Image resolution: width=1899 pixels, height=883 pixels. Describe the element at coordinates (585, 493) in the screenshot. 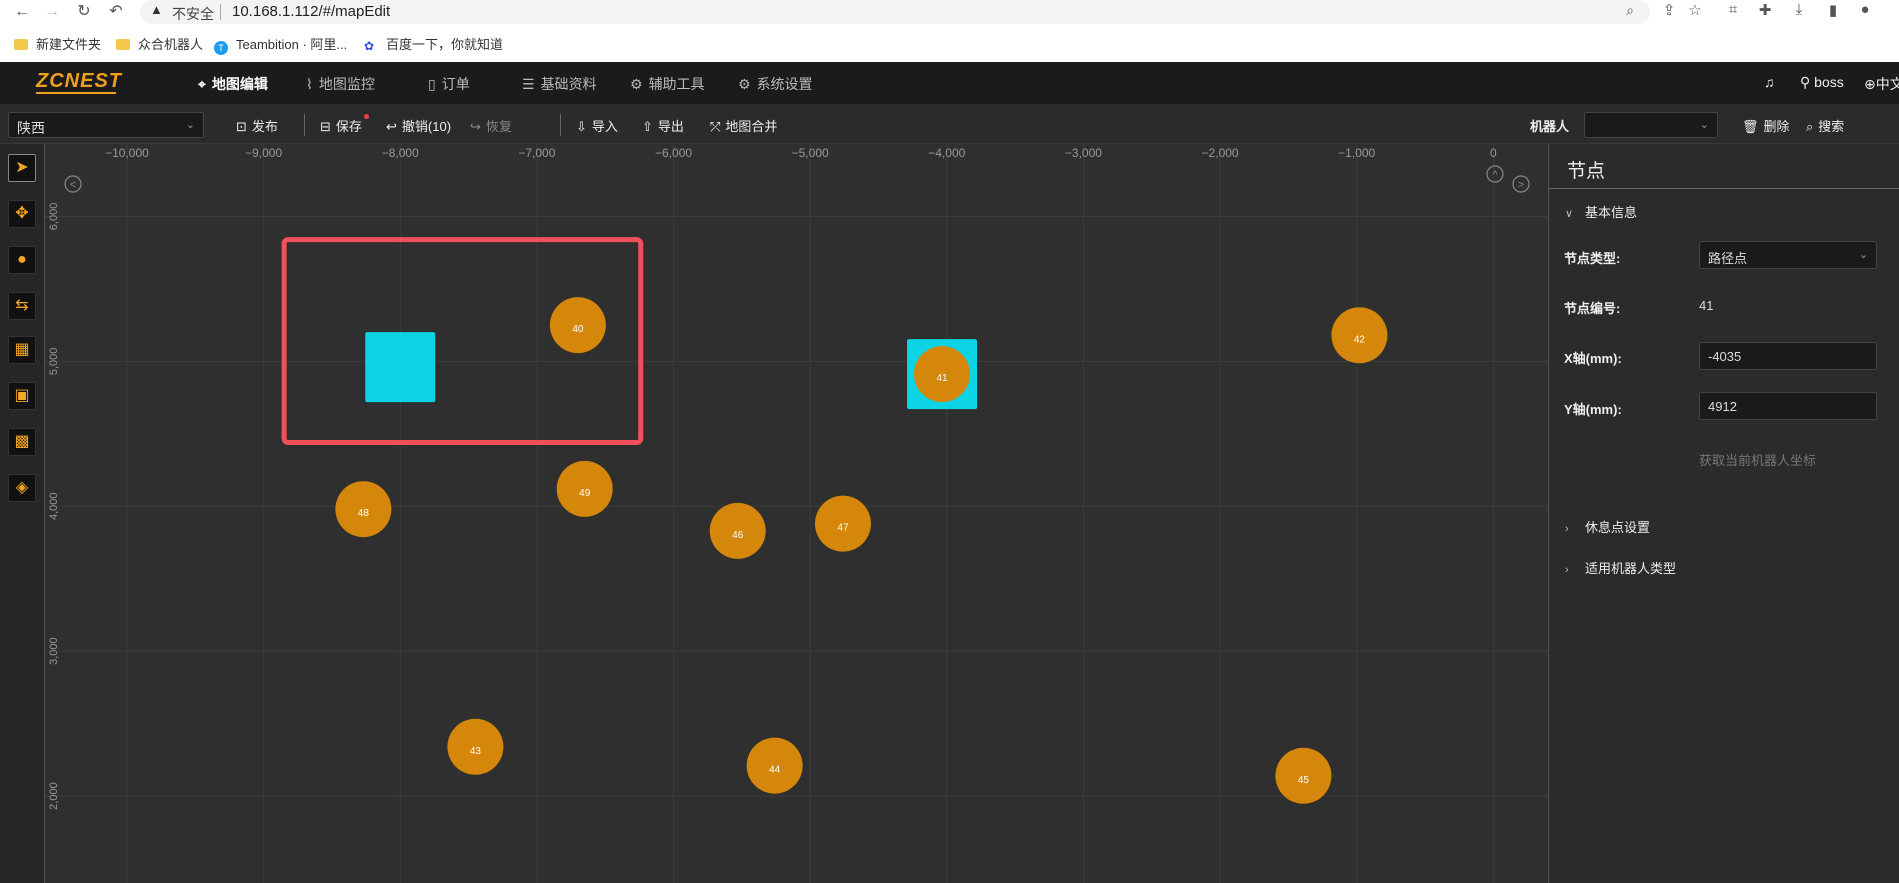

I see `map-node-label: 49` at that location.